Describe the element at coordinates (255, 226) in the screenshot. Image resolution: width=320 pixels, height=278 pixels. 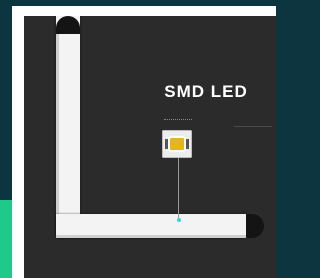
I see `base-end-cap` at that location.